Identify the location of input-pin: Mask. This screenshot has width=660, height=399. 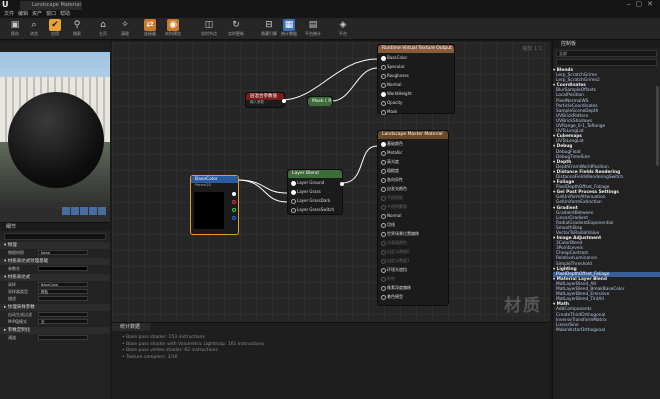
(416, 111).